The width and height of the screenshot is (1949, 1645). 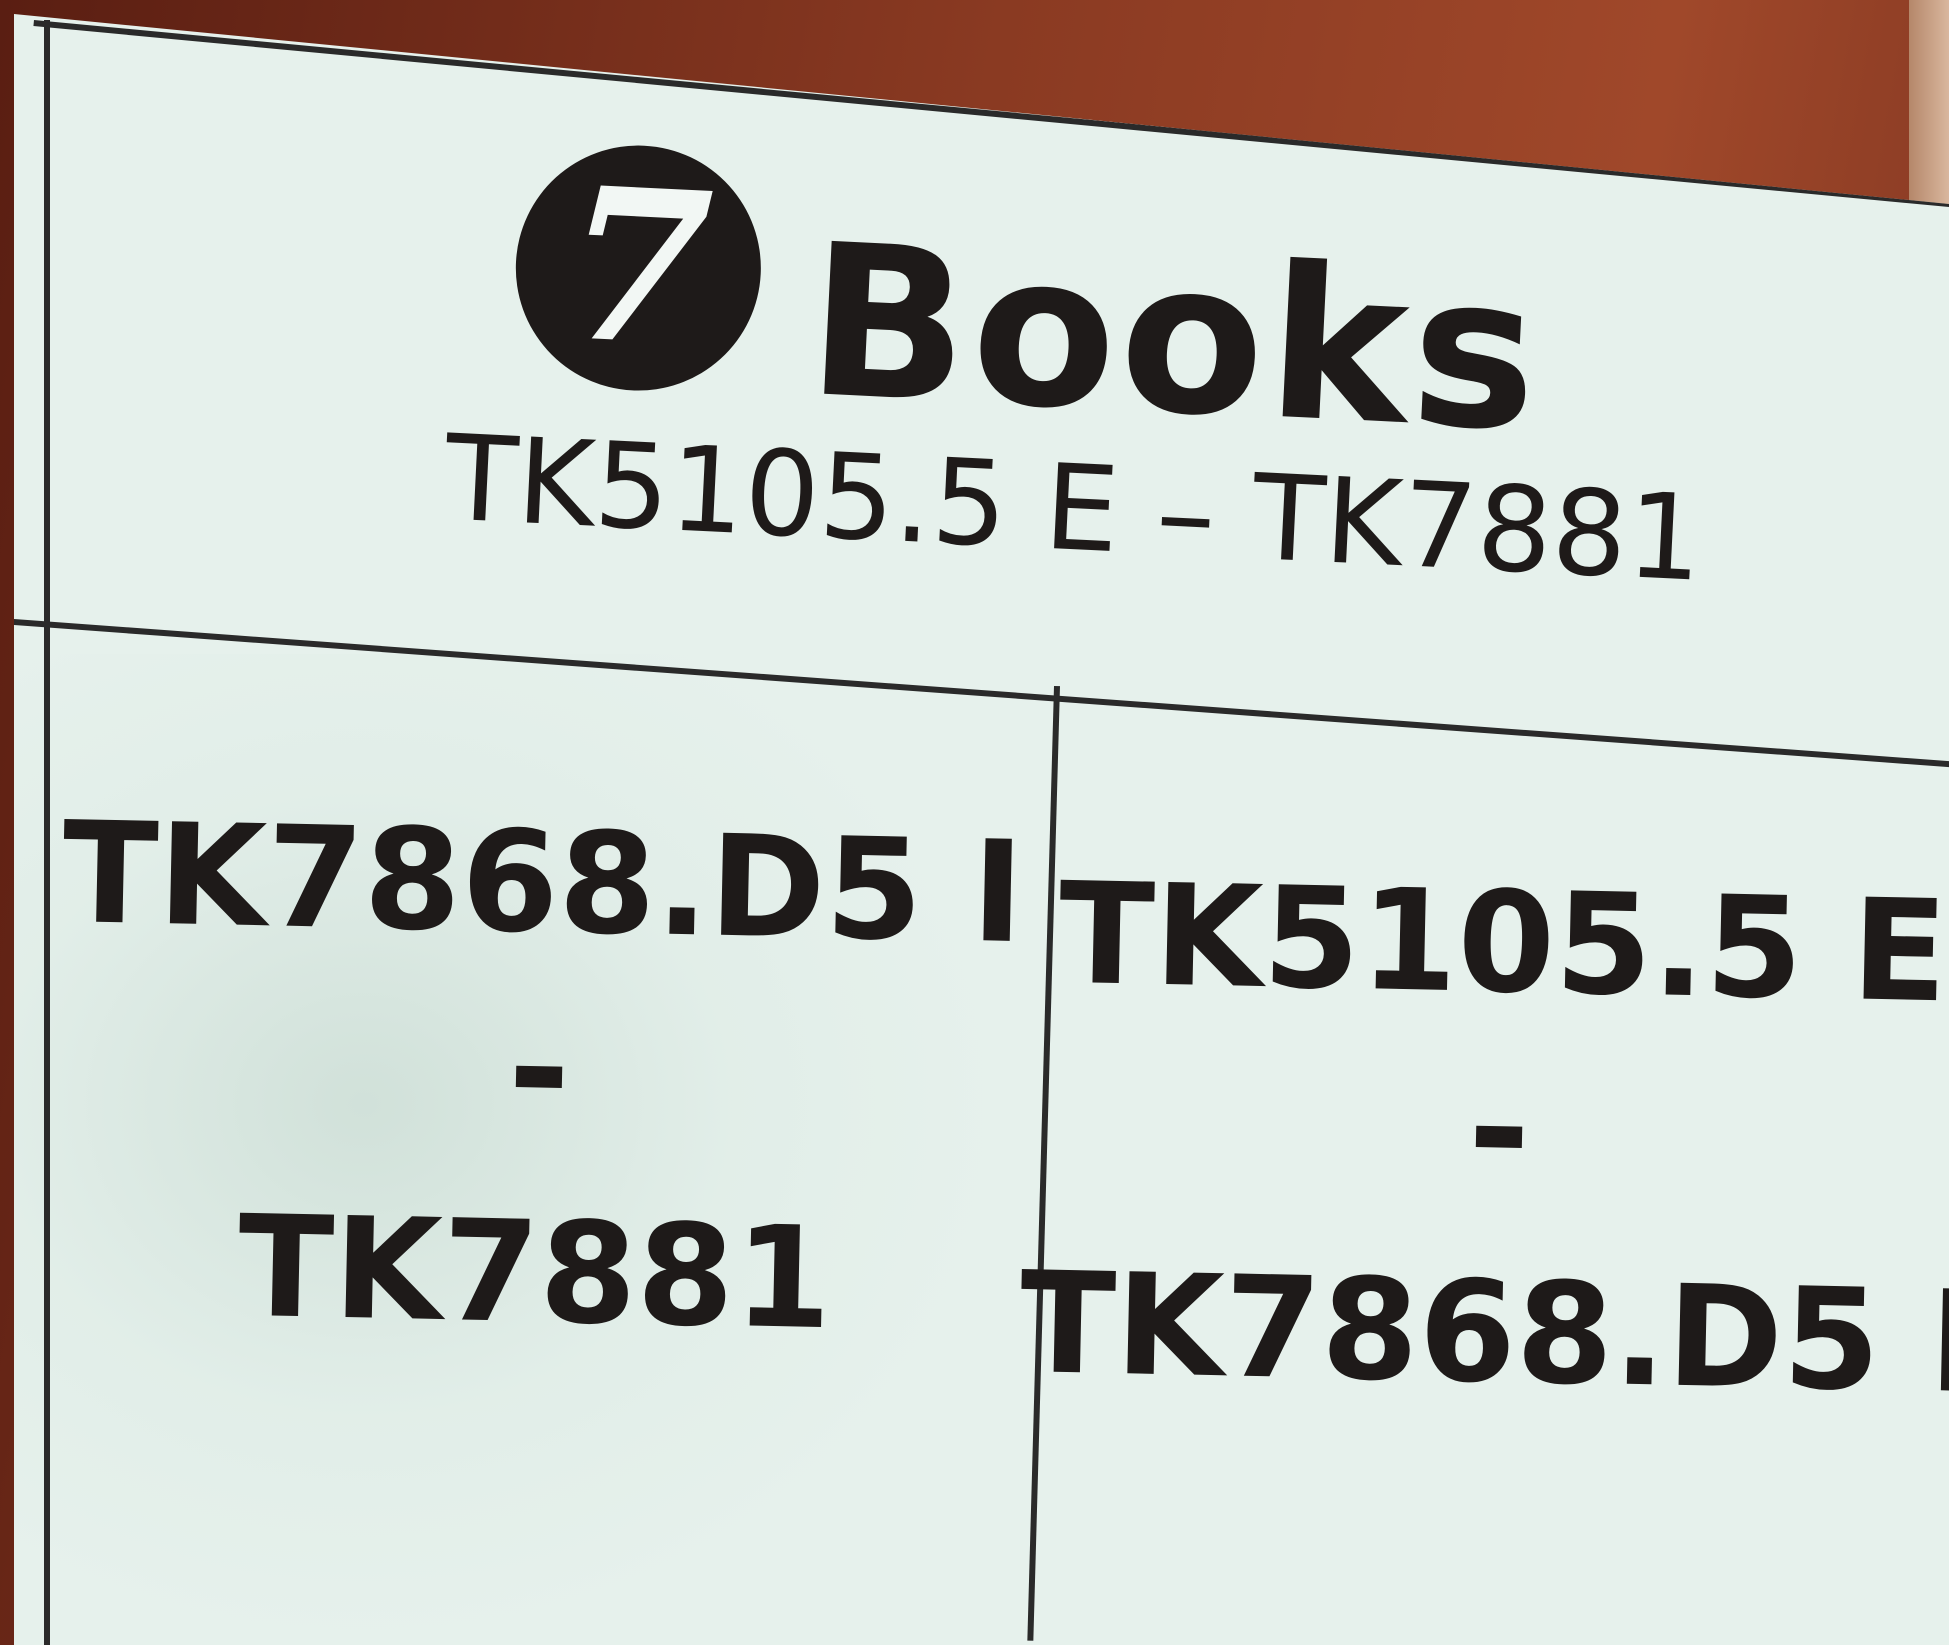 I want to click on right-range-end: TK7868.D5 H, so click(x=1483, y=1334).